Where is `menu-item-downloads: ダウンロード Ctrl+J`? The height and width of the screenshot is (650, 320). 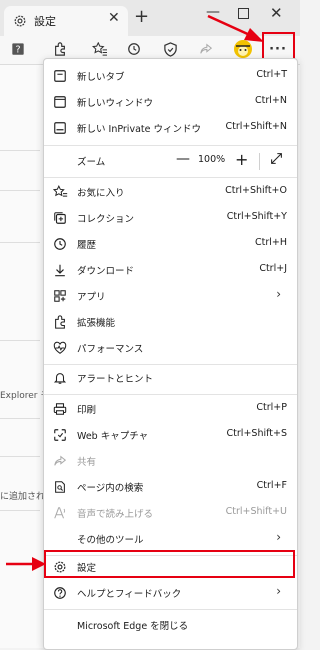 menu-item-downloads: ダウンロード Ctrl+J is located at coordinates (170, 270).